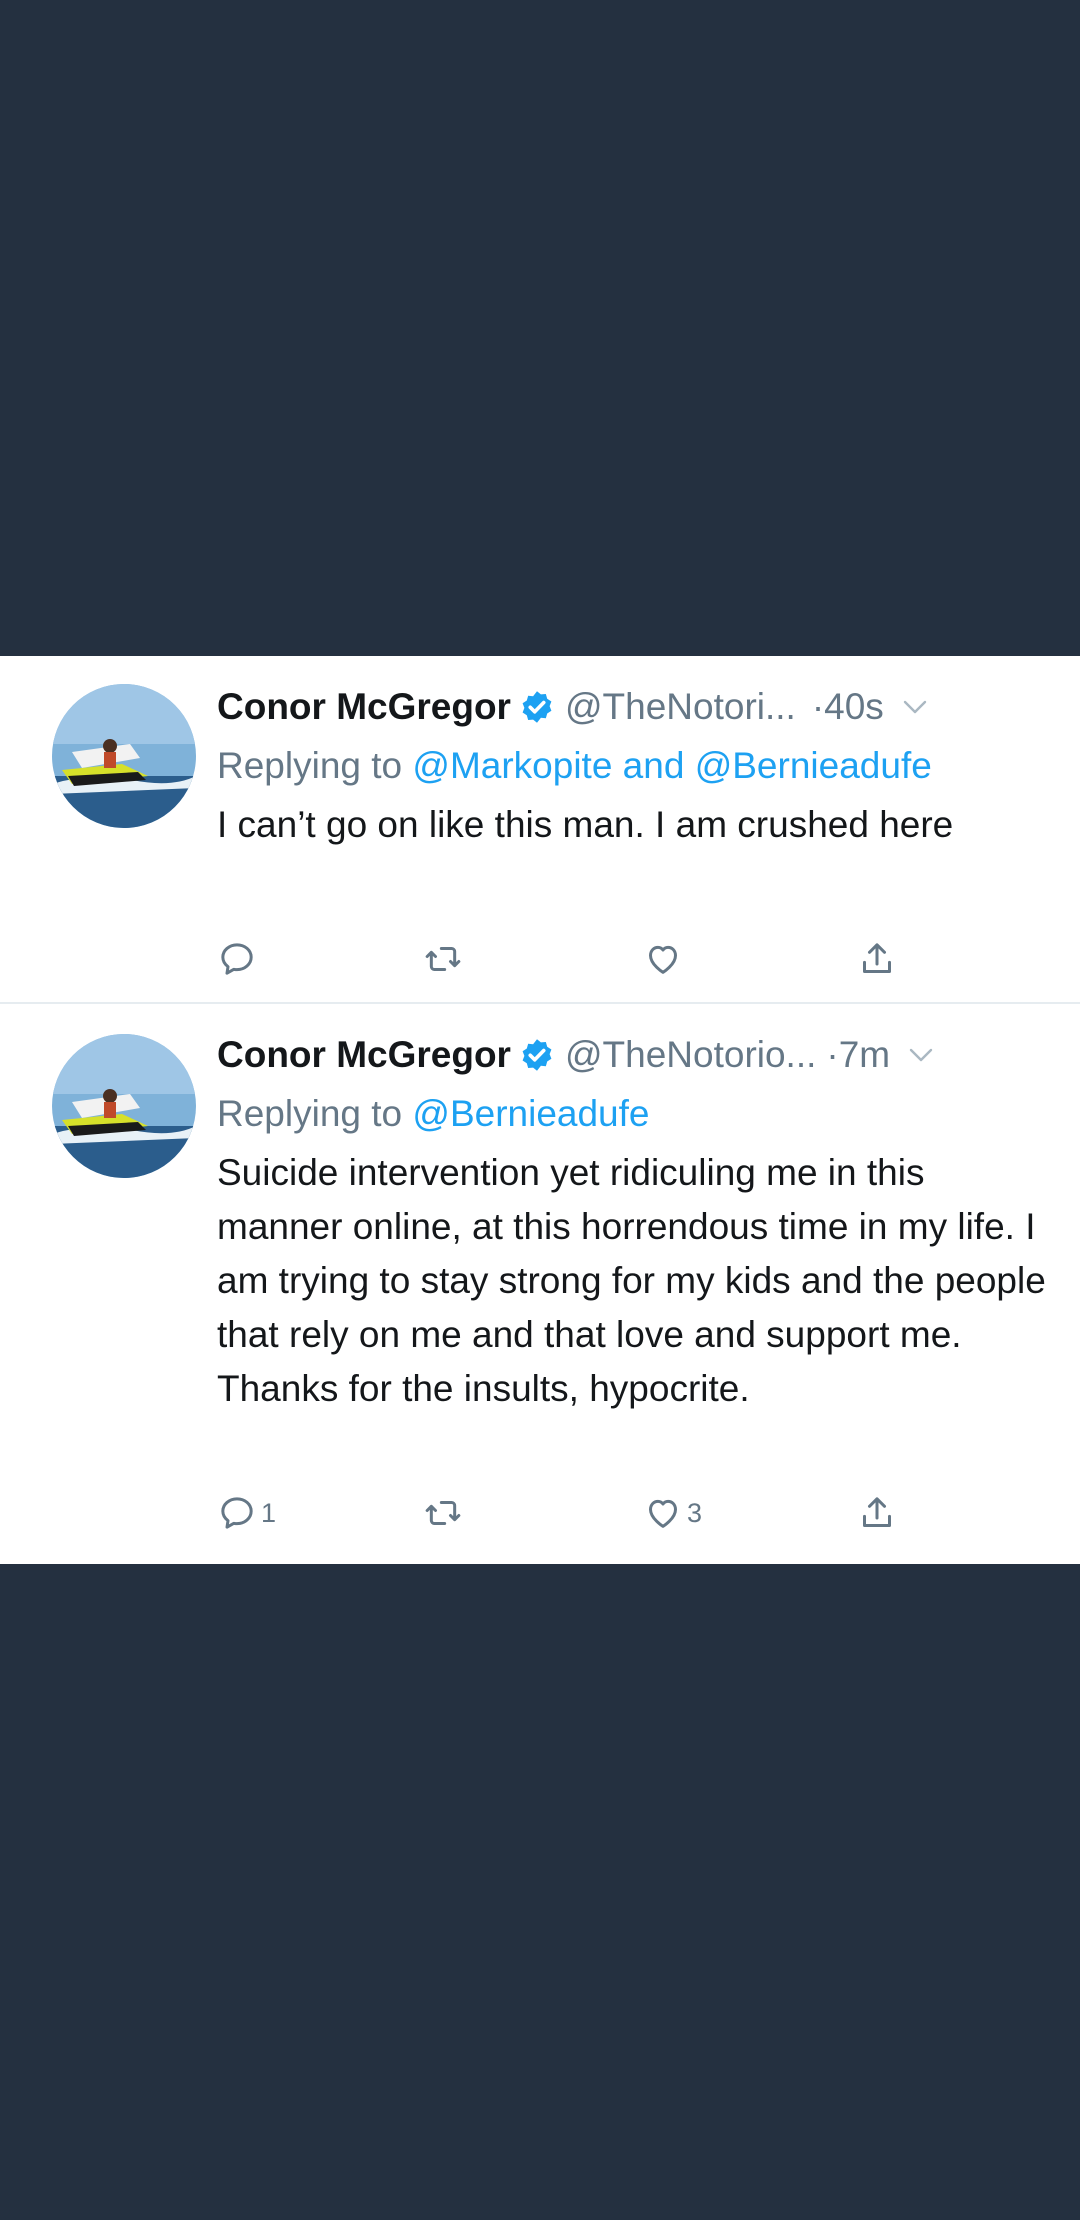  Describe the element at coordinates (864, 1055) in the screenshot. I see `timestamp: 7m` at that location.